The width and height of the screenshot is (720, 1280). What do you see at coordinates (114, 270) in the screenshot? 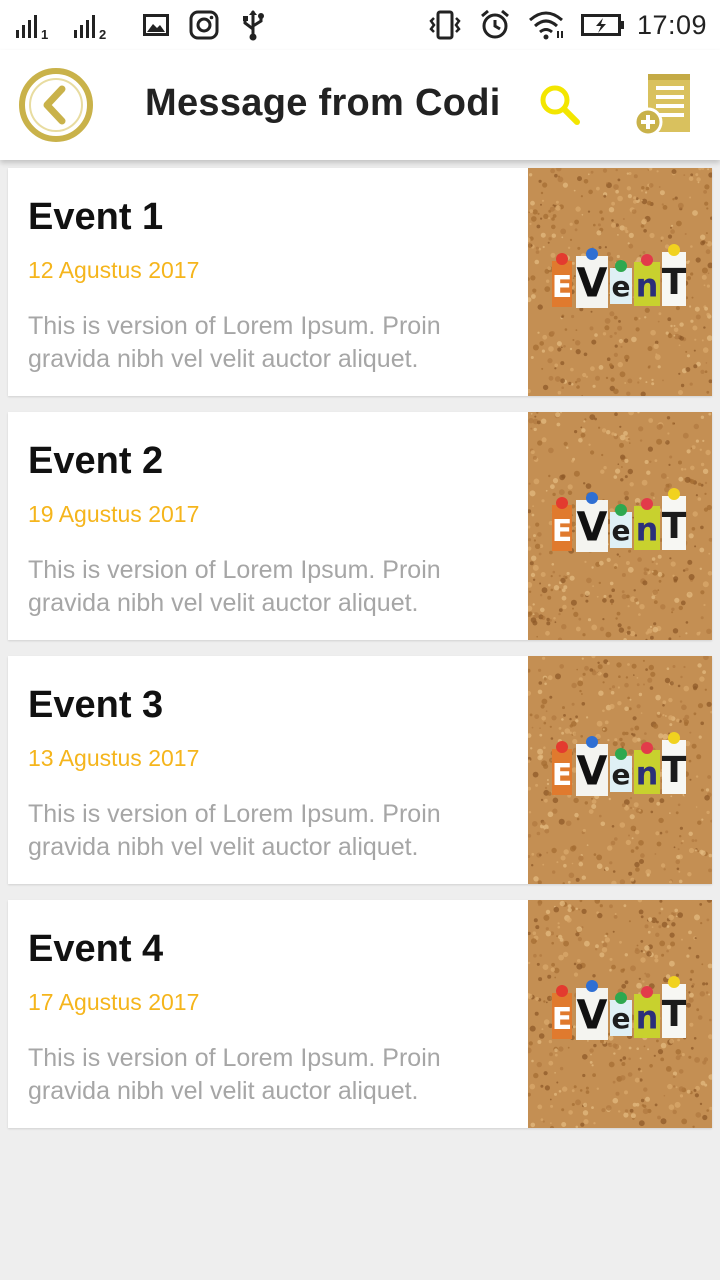
I see `event-date: 12 Agustus 2017` at bounding box center [114, 270].